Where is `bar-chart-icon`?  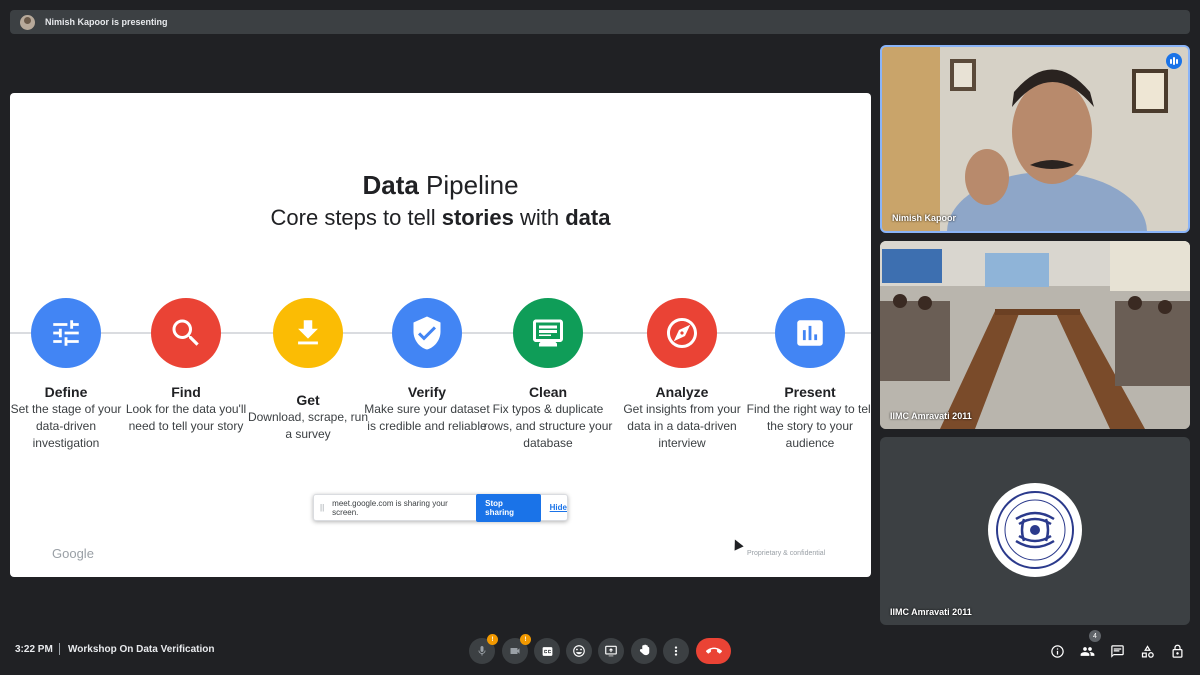 bar-chart-icon is located at coordinates (810, 333).